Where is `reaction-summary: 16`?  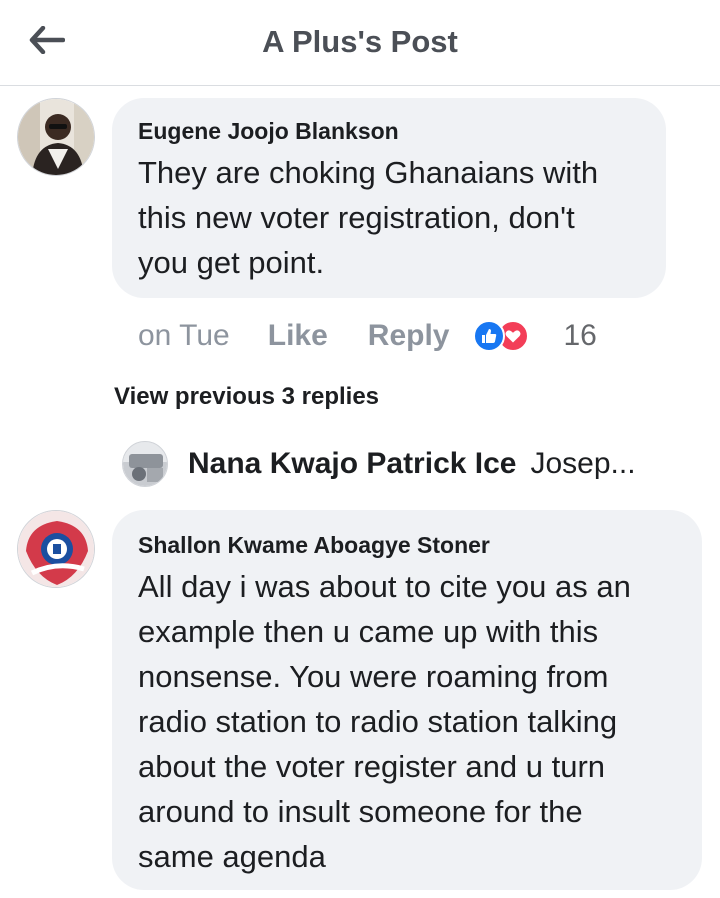
reaction-summary: 16 is located at coordinates (535, 336).